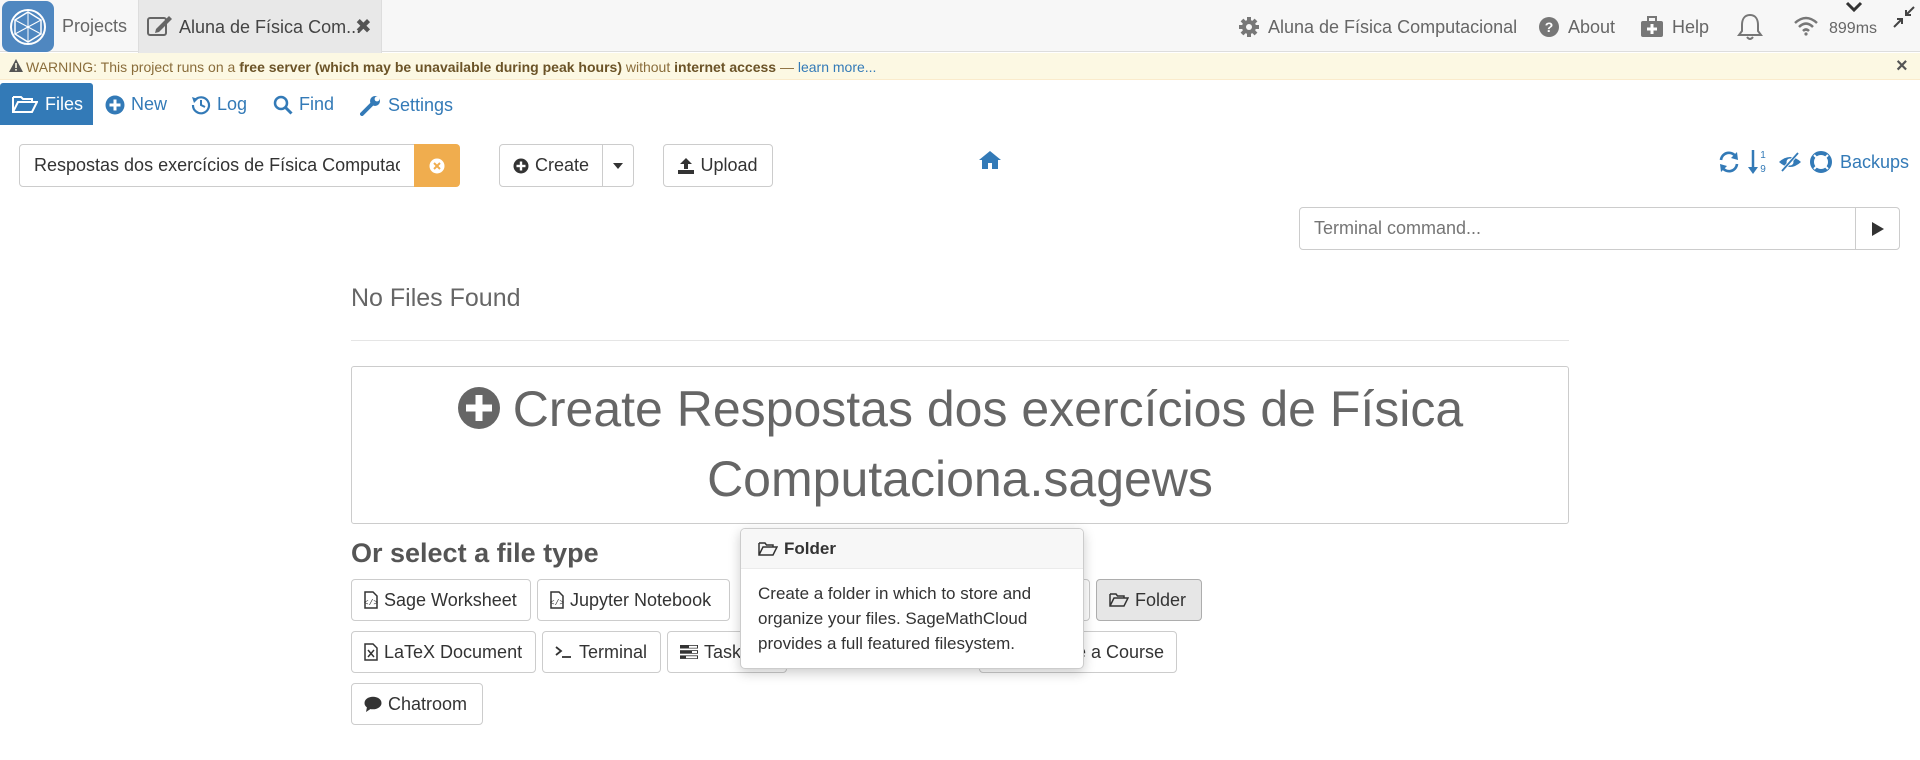 The width and height of the screenshot is (1920, 760). Describe the element at coordinates (1652, 27) in the screenshot. I see `medkit-icon` at that location.